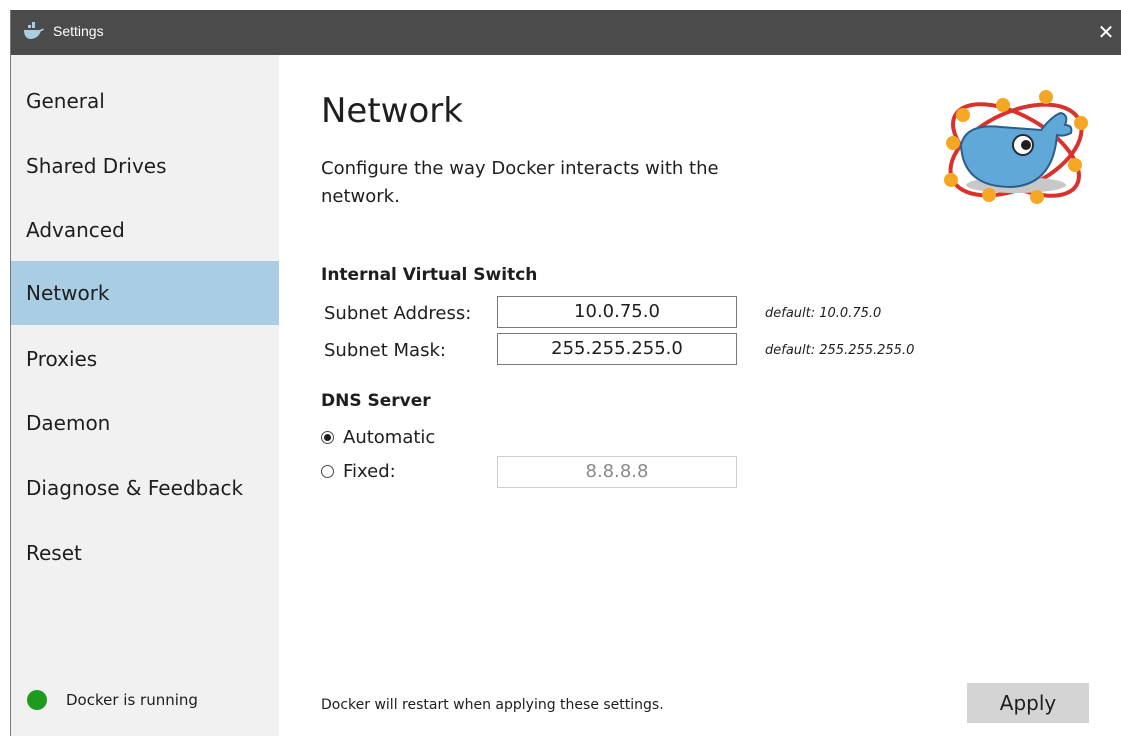  I want to click on sidebar-item-label: General, so click(65, 101).